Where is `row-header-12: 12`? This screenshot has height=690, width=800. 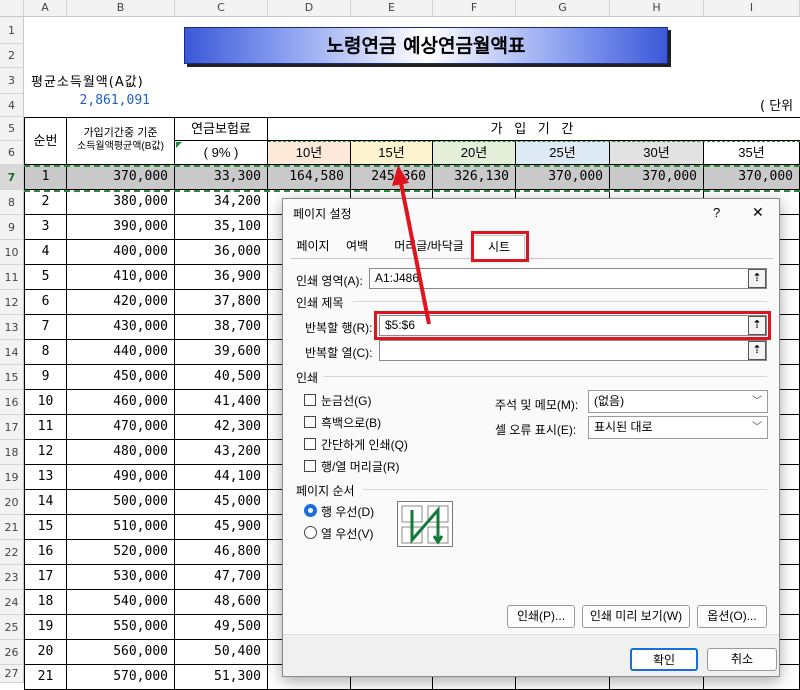
row-header-12: 12 is located at coordinates (12, 302).